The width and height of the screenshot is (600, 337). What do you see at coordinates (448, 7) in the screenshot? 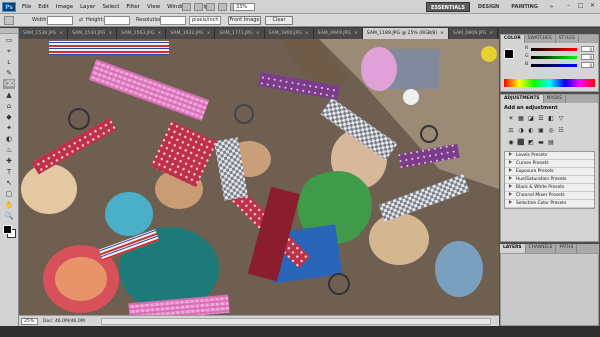
I see `workspace-essentials: ESSENTIALS` at bounding box center [448, 7].